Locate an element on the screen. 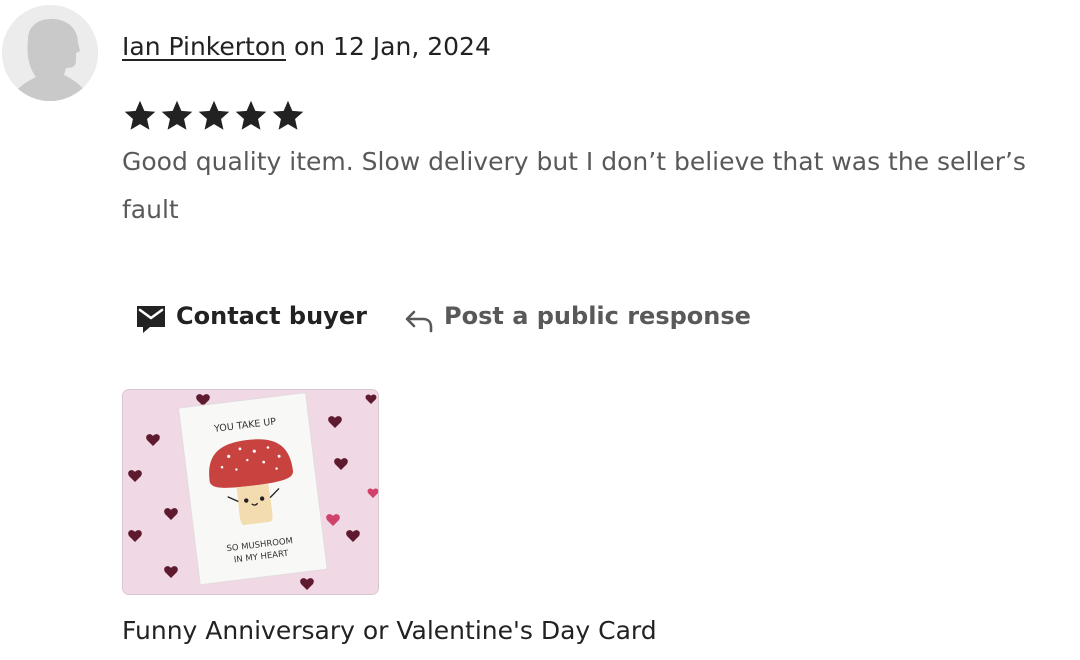 The width and height of the screenshot is (1080, 660). product-image: YOU TAKE UP SO MUSHROOM IN MY HEART is located at coordinates (250, 492).